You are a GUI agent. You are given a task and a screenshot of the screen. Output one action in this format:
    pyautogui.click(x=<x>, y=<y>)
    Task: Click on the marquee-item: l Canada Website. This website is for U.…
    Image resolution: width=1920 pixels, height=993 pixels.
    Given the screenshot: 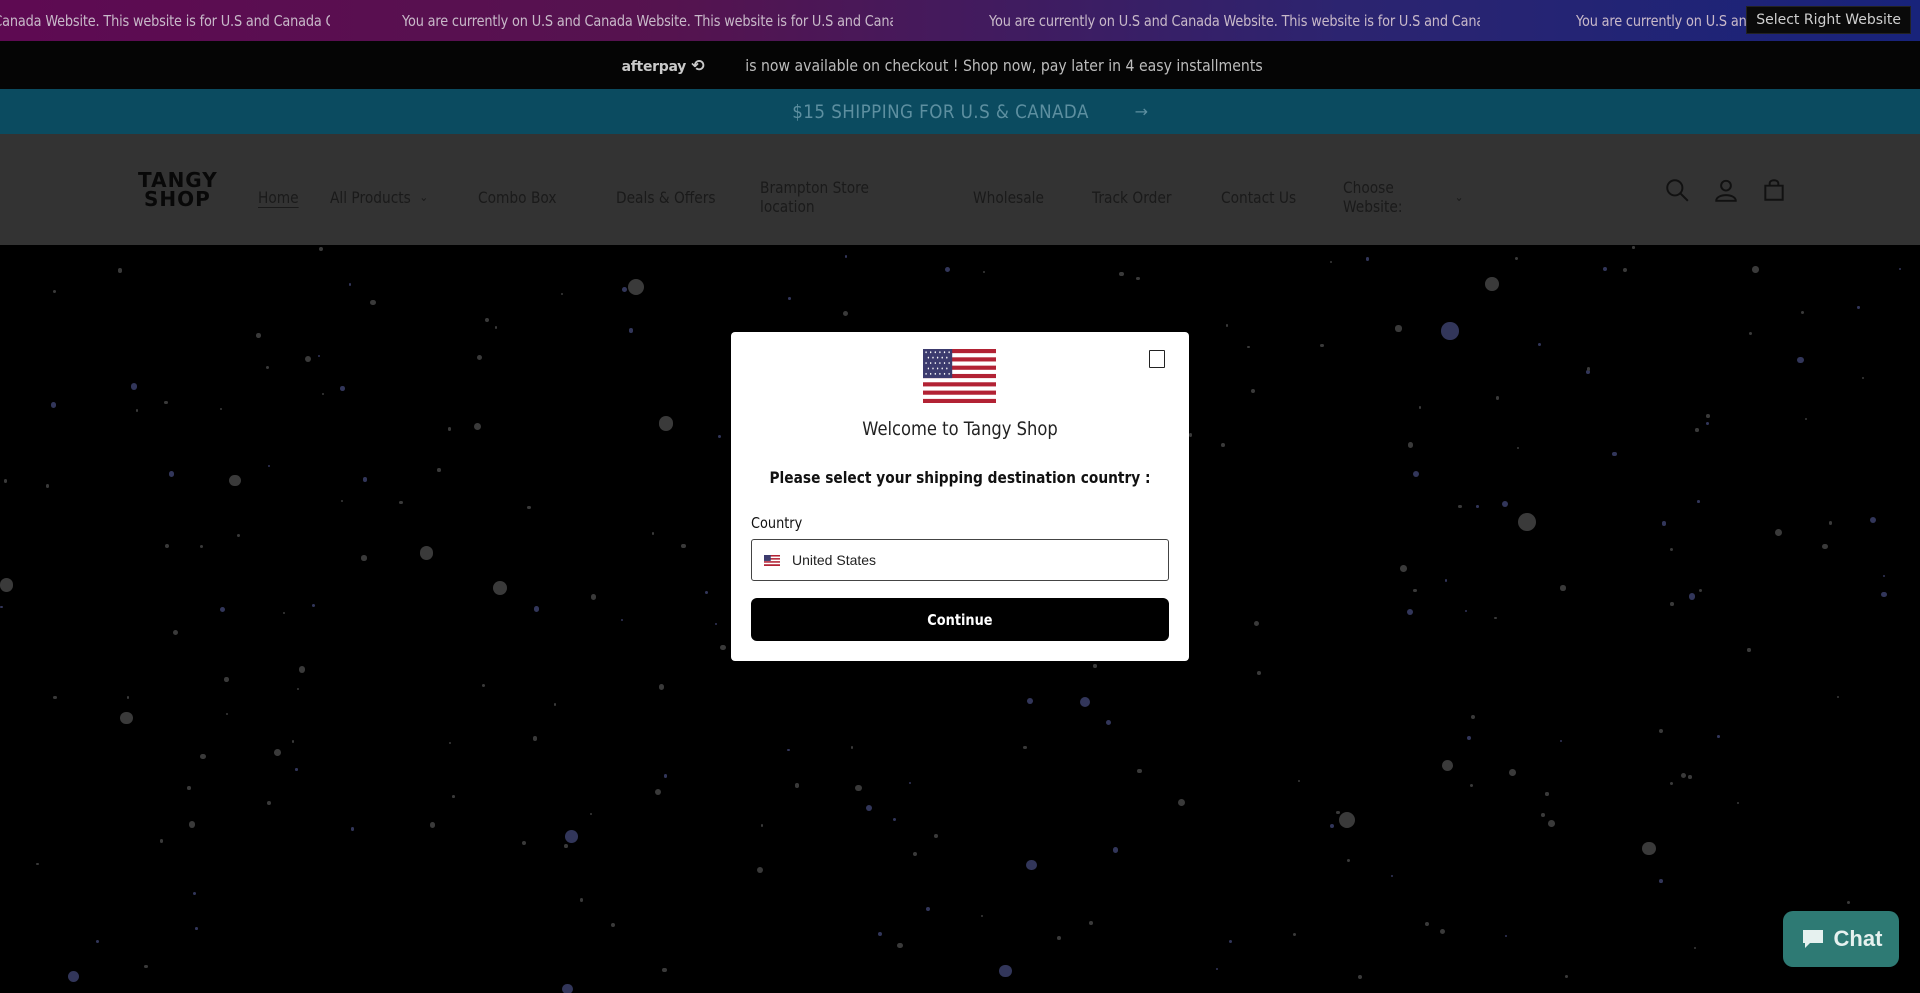 What is the action you would take?
    pyautogui.click(x=165, y=20)
    